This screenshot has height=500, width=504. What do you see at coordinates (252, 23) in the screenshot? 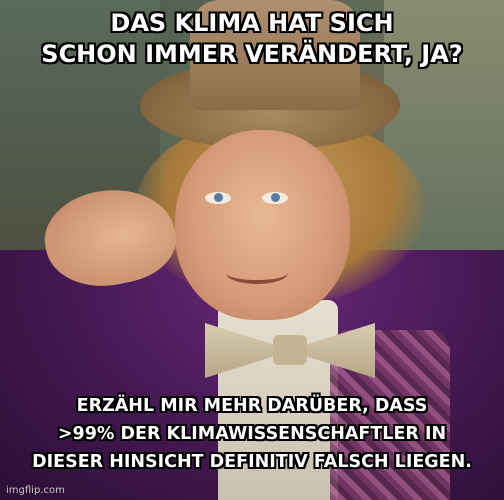
I see `top-caption-line: DAS KLIMA HAT SICH` at bounding box center [252, 23].